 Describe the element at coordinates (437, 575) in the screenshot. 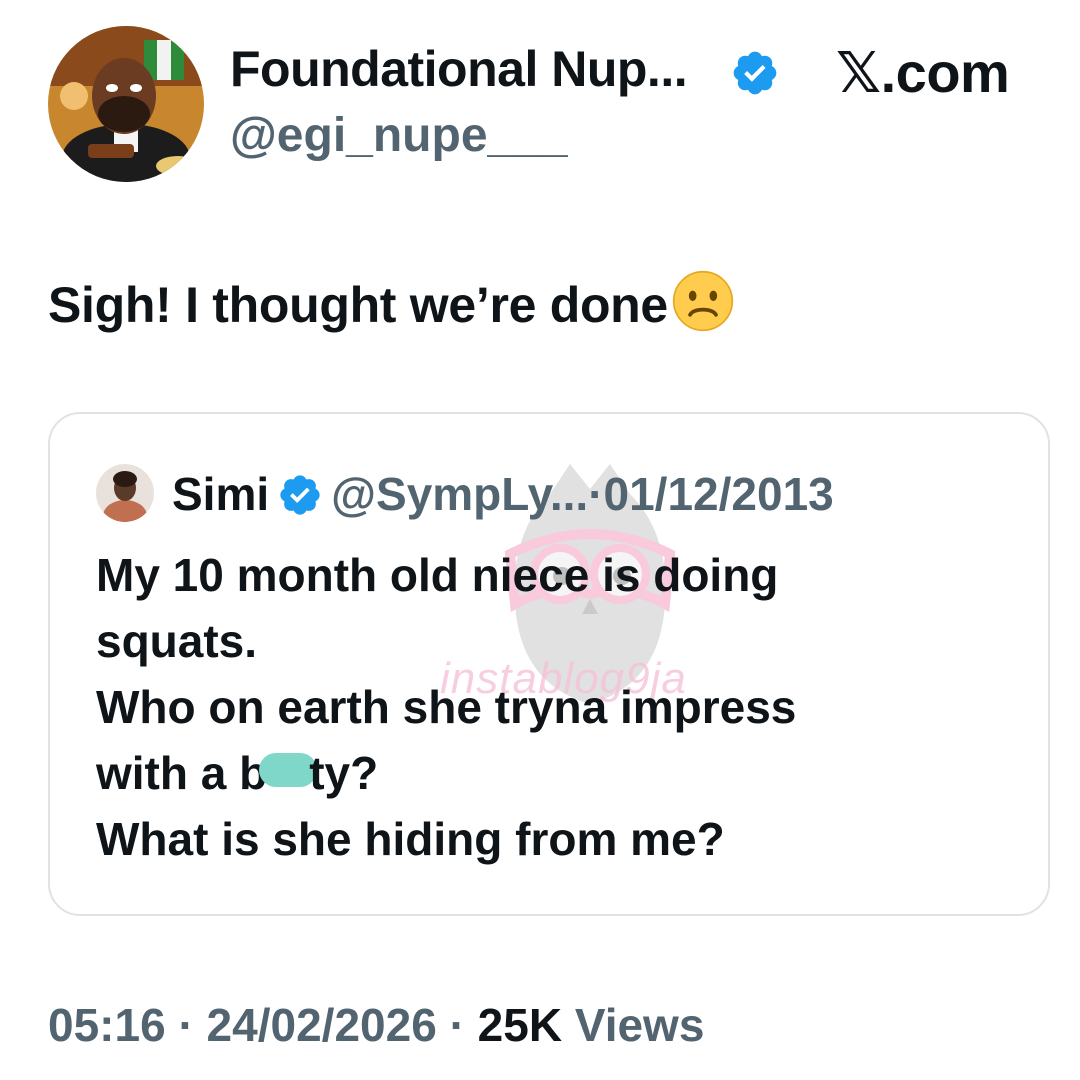

I see `quoted-text-line: My 10 month old niece is doing` at that location.